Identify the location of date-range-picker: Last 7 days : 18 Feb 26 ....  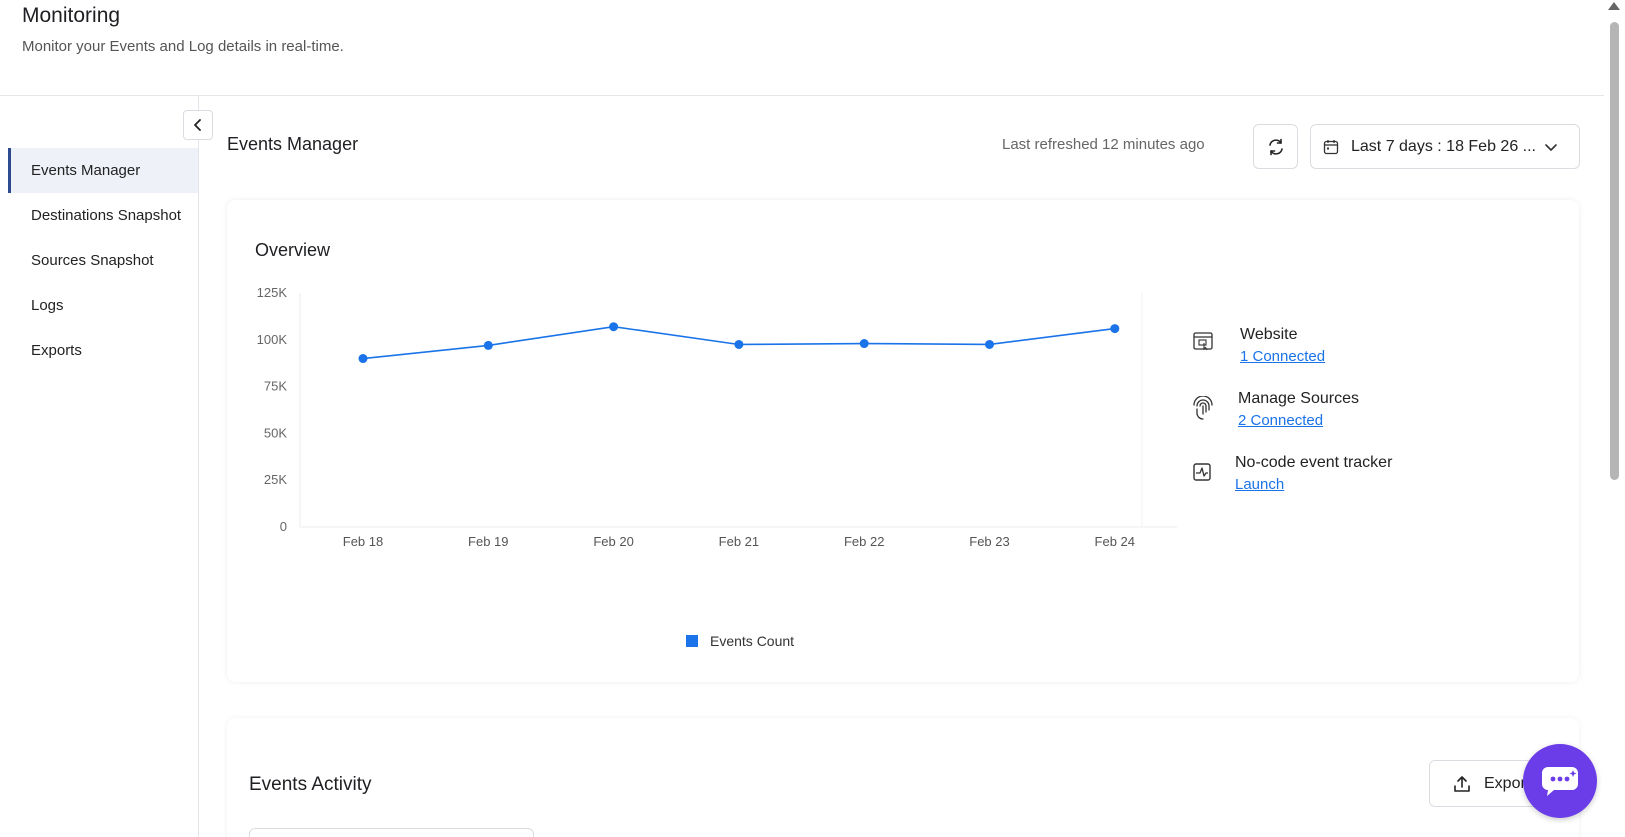
(1445, 146).